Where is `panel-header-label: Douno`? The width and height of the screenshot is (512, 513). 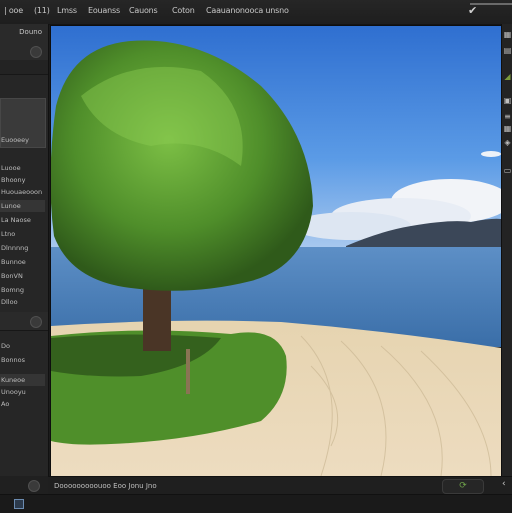
panel-header-label: Douno is located at coordinates (30, 32).